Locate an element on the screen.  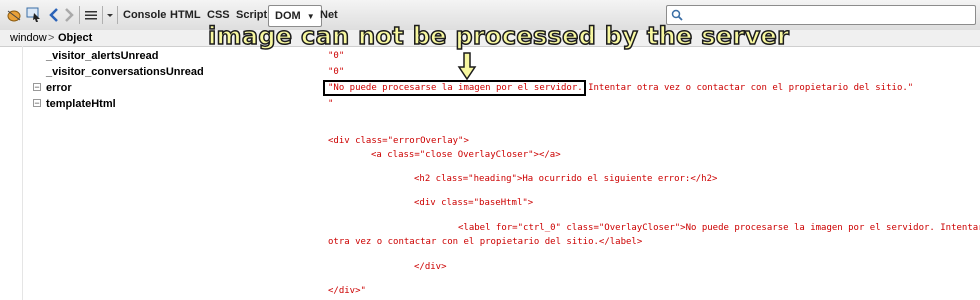
dom-row: _visitor_alertsUnread "0" is located at coordinates (490, 56).